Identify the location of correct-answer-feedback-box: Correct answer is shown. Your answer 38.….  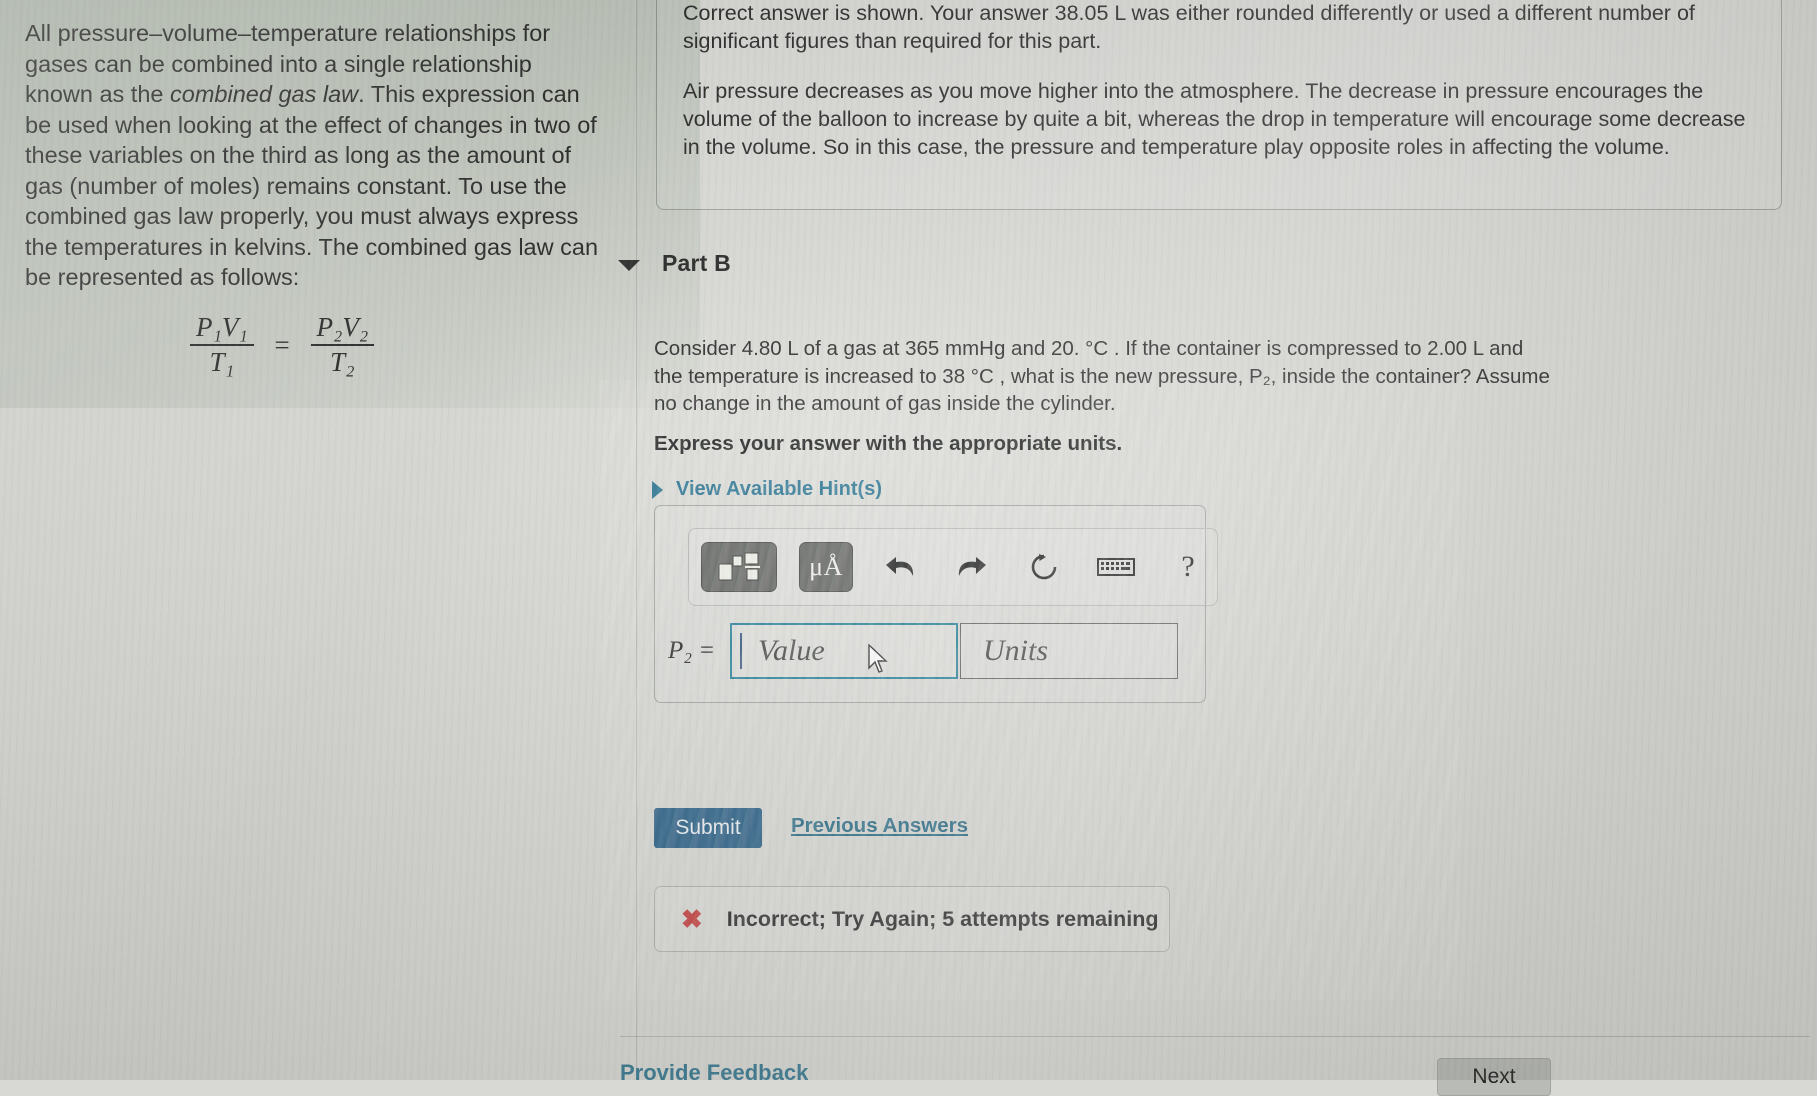
(1219, 105).